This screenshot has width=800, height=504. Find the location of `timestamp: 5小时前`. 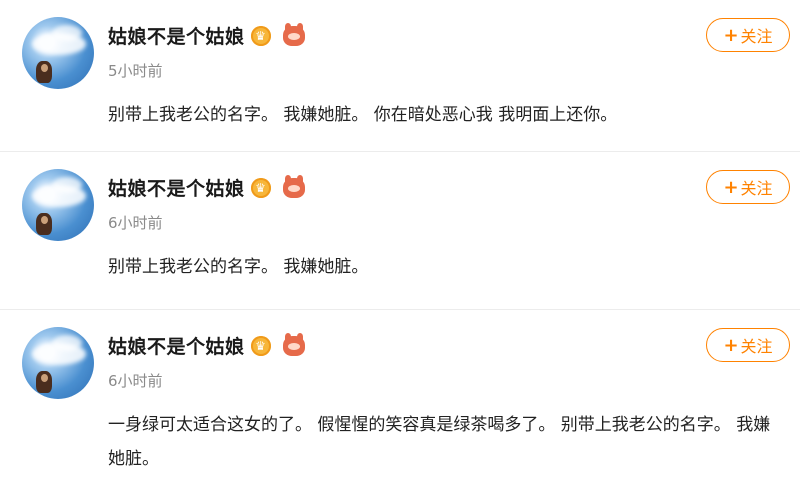

timestamp: 5小时前 is located at coordinates (135, 71).